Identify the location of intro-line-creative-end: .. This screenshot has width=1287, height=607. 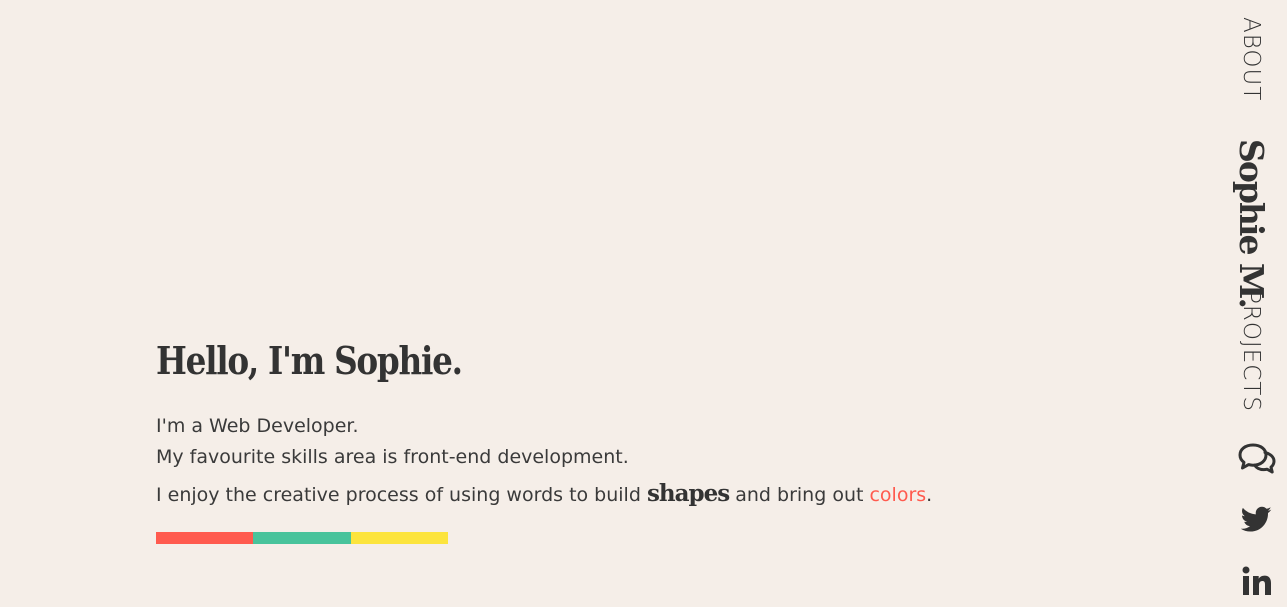
(929, 495).